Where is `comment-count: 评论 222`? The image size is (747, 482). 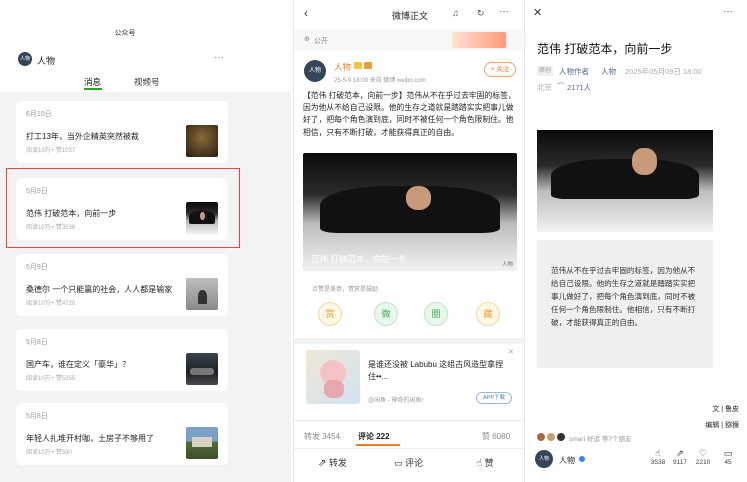
comment-count: 评论 222 is located at coordinates (374, 436).